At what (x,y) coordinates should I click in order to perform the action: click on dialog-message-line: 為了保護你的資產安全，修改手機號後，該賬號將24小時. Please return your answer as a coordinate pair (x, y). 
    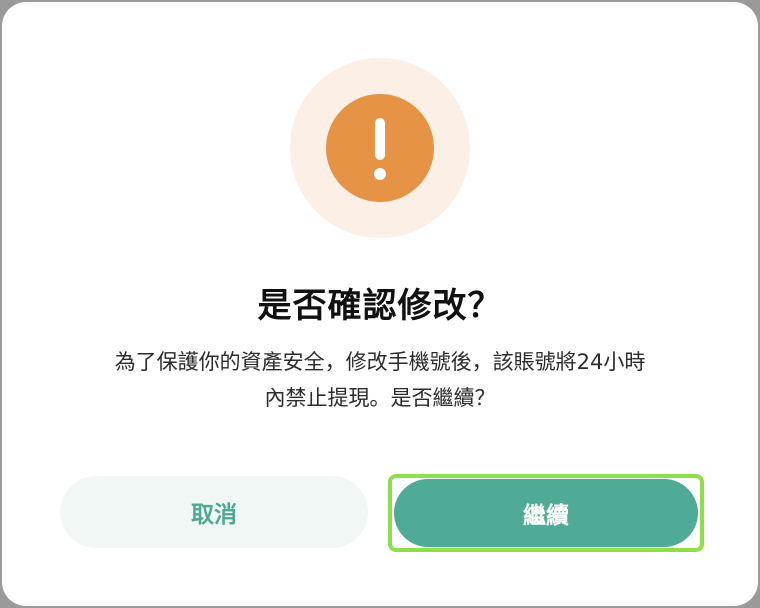
    Looking at the image, I should click on (380, 362).